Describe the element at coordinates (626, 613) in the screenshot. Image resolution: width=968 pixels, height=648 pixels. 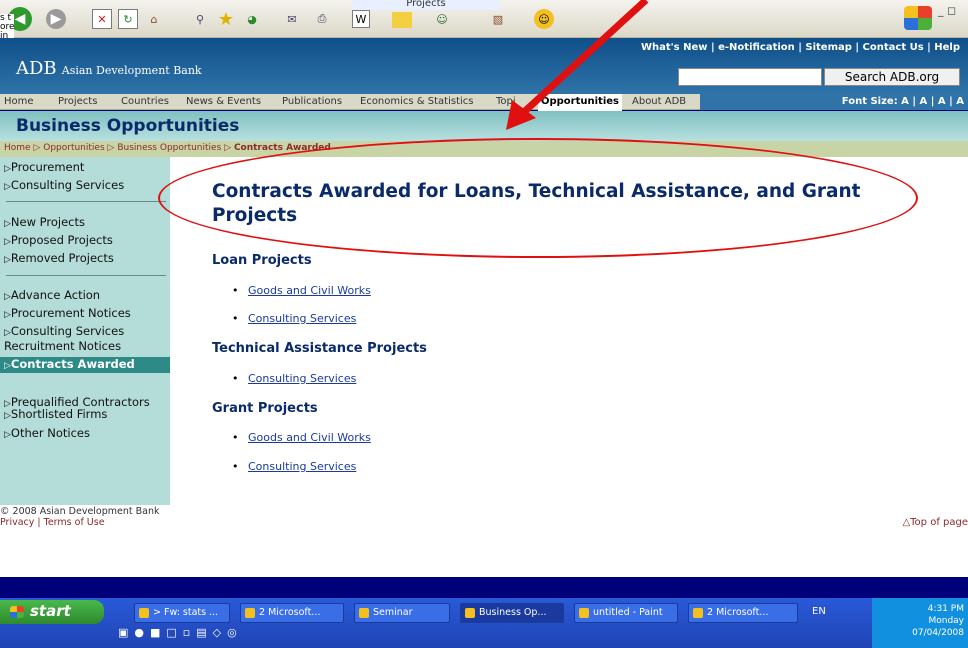
I see `task-paint: untitled - Paint` at that location.